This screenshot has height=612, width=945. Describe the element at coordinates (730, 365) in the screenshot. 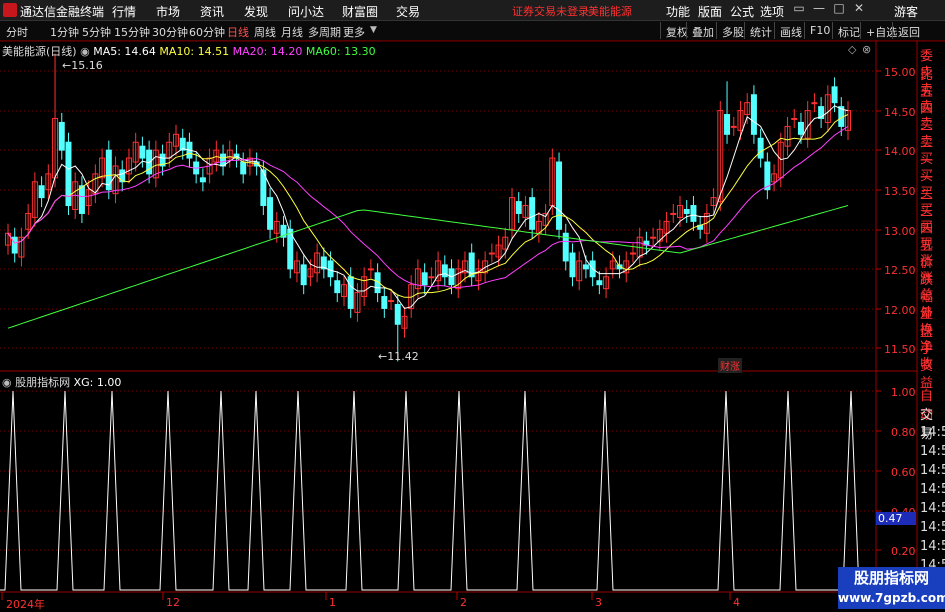

I see `finance-badge: 财涨` at that location.